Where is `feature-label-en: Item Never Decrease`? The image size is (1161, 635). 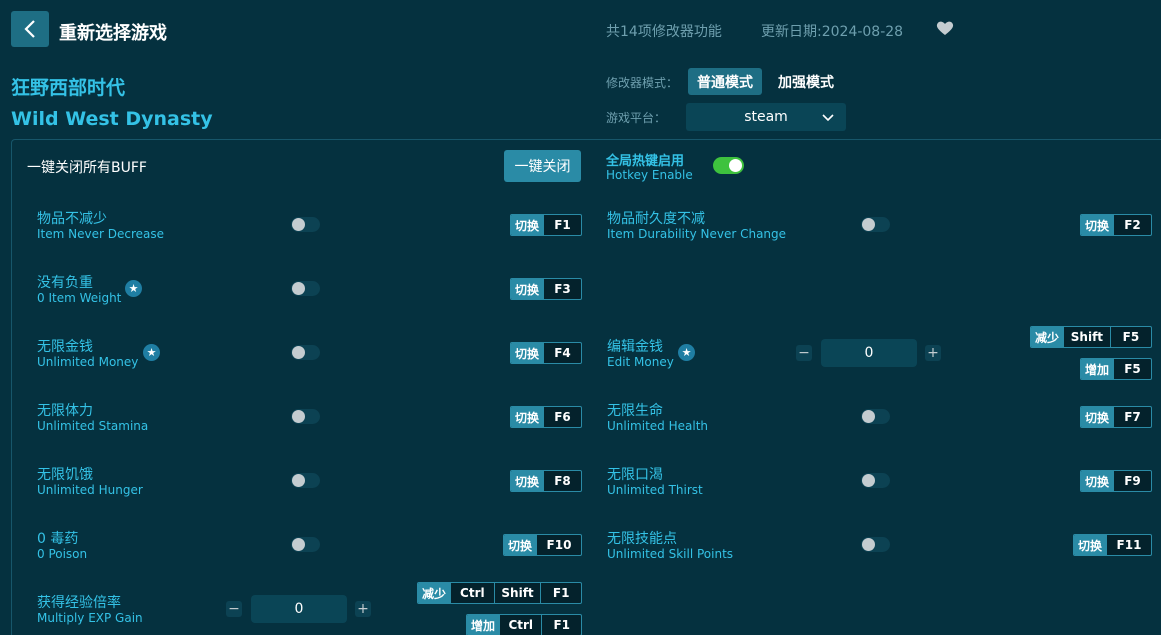
feature-label-en: Item Never Decrease is located at coordinates (100, 234).